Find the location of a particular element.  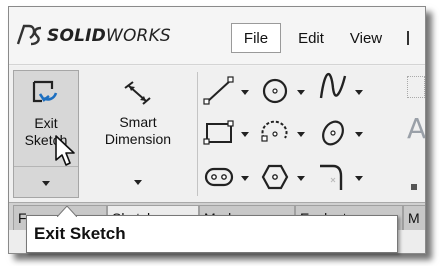

smart-dimension-icon is located at coordinates (137, 93).